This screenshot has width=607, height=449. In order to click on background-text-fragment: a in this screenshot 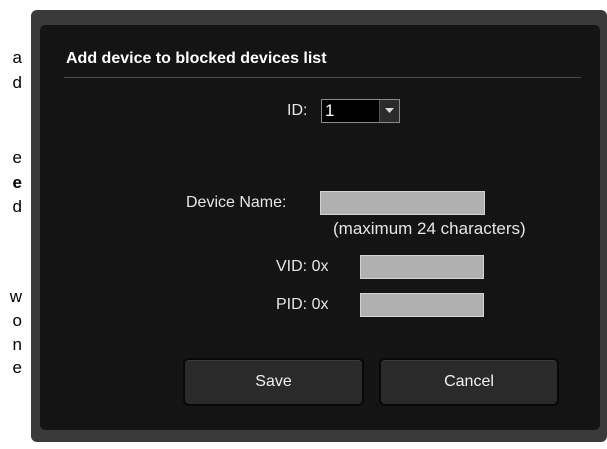, I will do `click(17, 57)`.